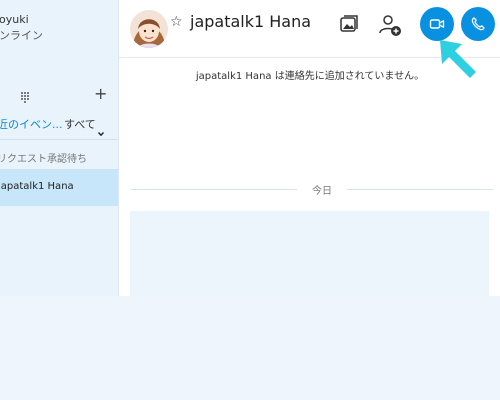 The height and width of the screenshot is (400, 500). I want to click on contact-item-japatalk1-hana: japatalk1 Hana, so click(59, 188).